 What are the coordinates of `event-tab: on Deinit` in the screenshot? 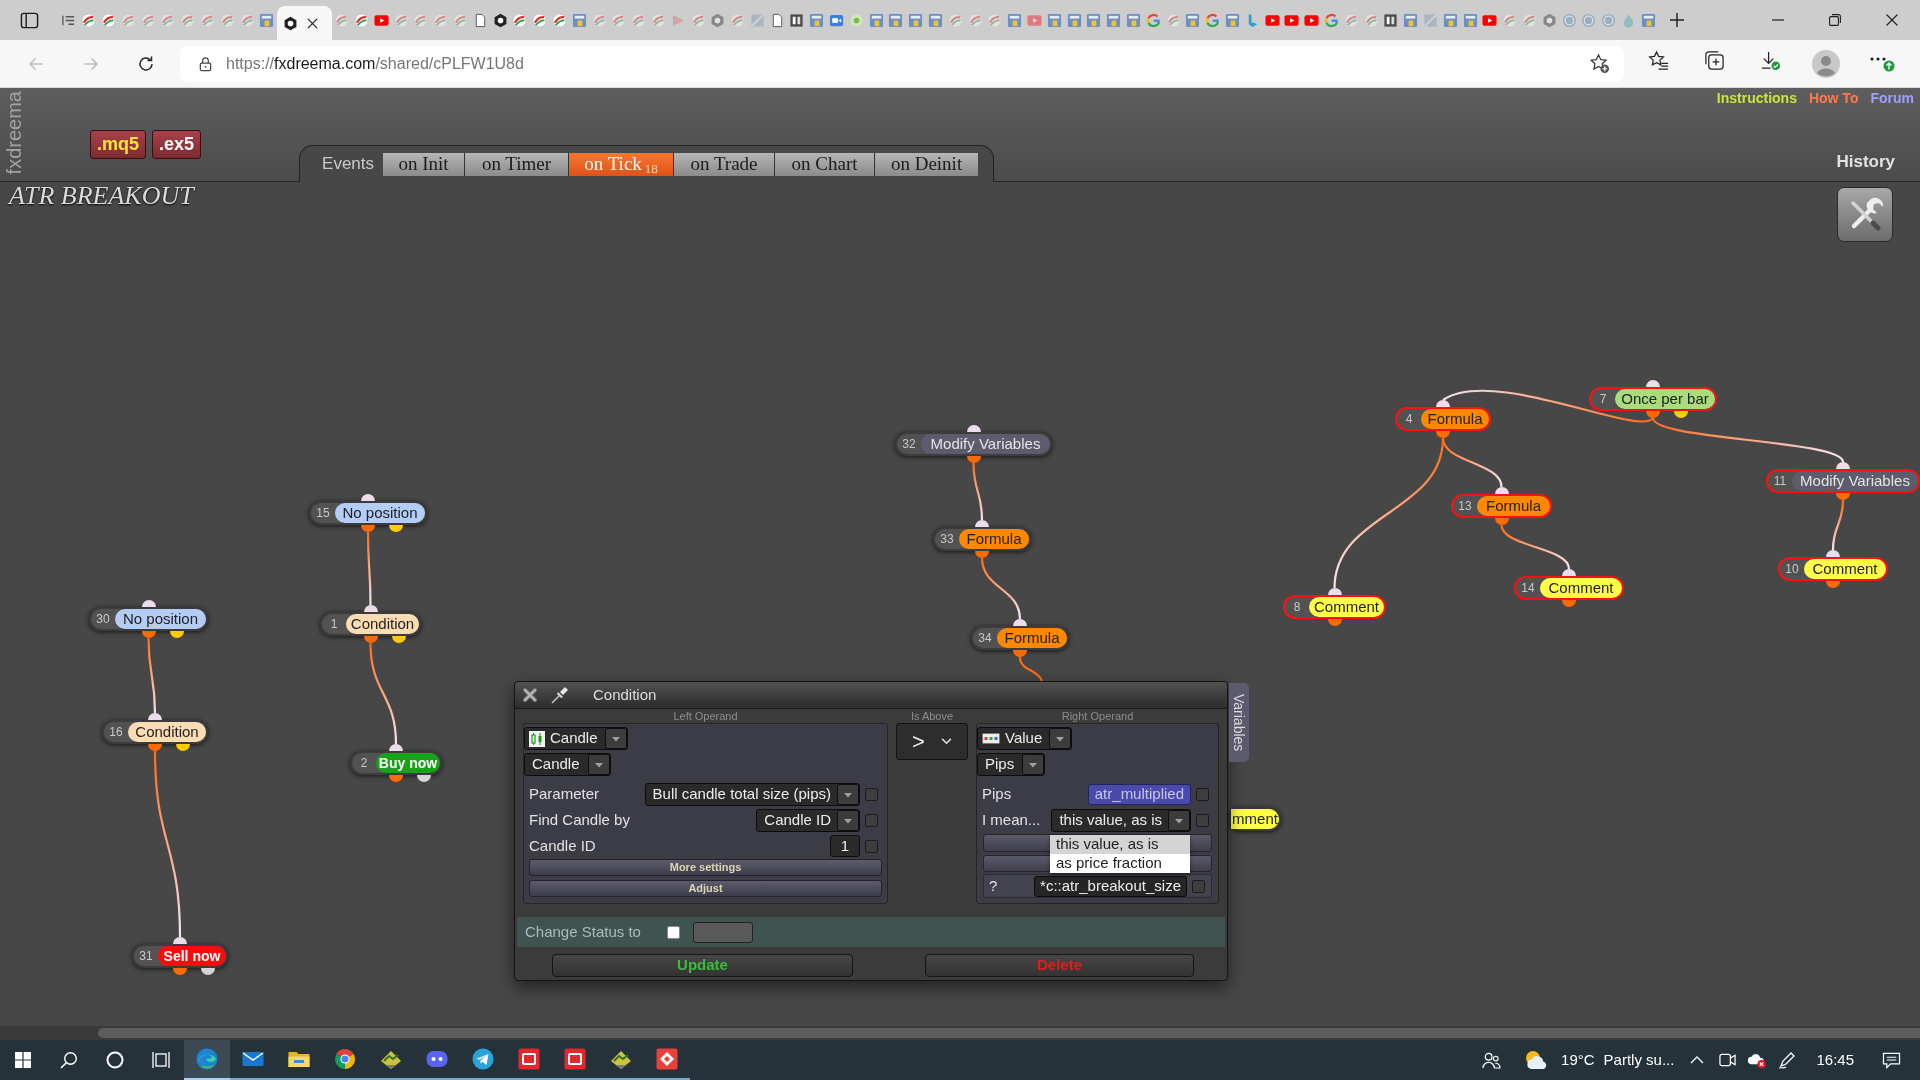 It's located at (927, 164).